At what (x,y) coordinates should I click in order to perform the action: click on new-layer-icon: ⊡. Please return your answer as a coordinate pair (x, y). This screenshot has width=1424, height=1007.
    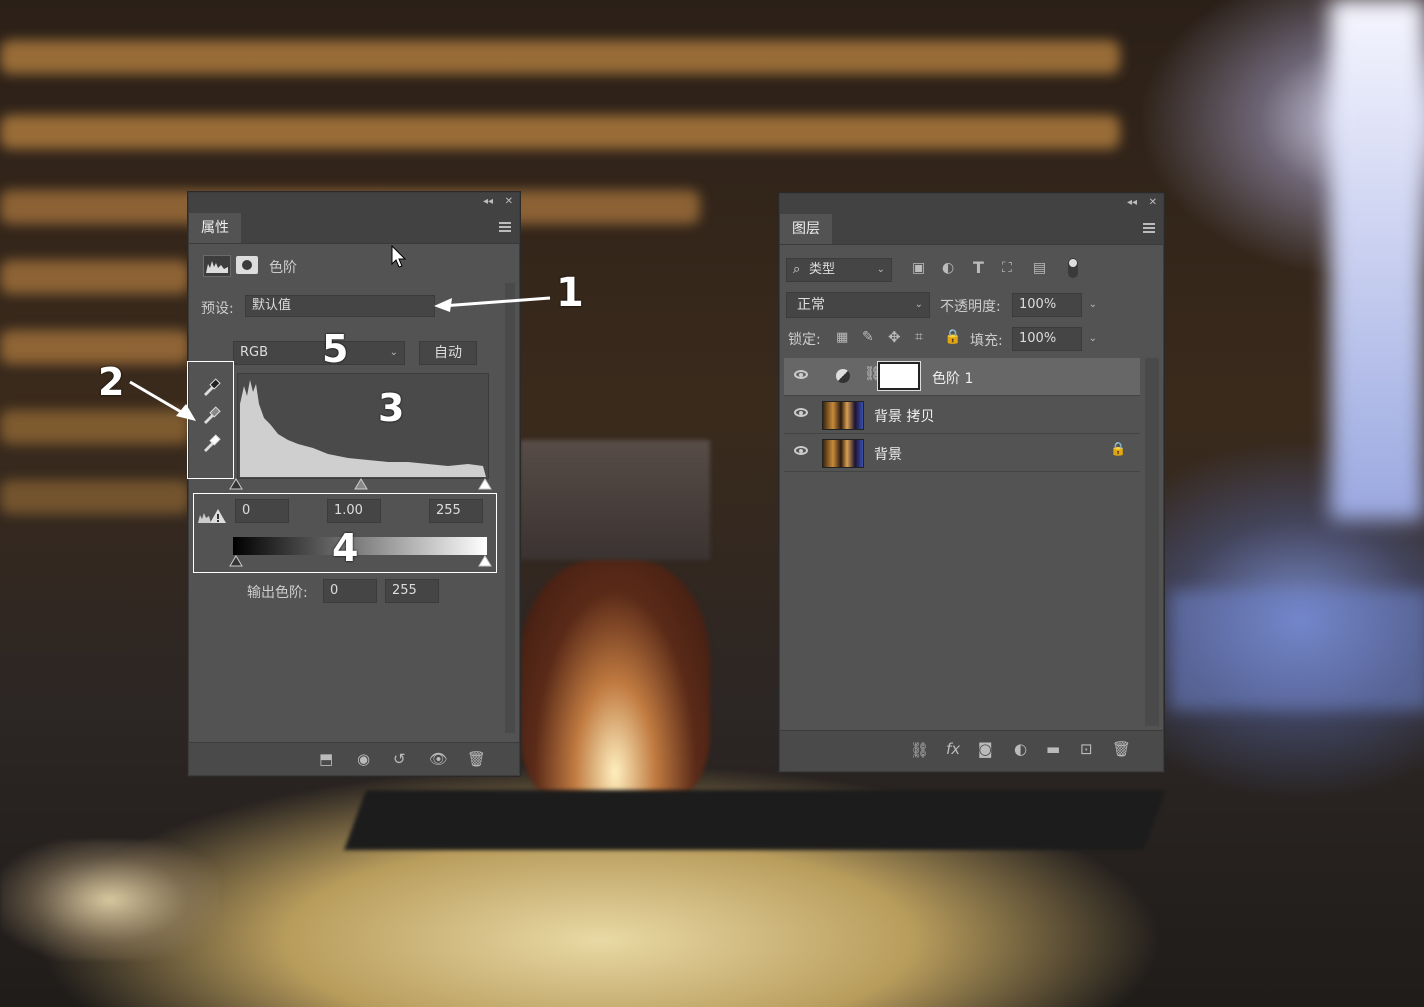
    Looking at the image, I should click on (1086, 749).